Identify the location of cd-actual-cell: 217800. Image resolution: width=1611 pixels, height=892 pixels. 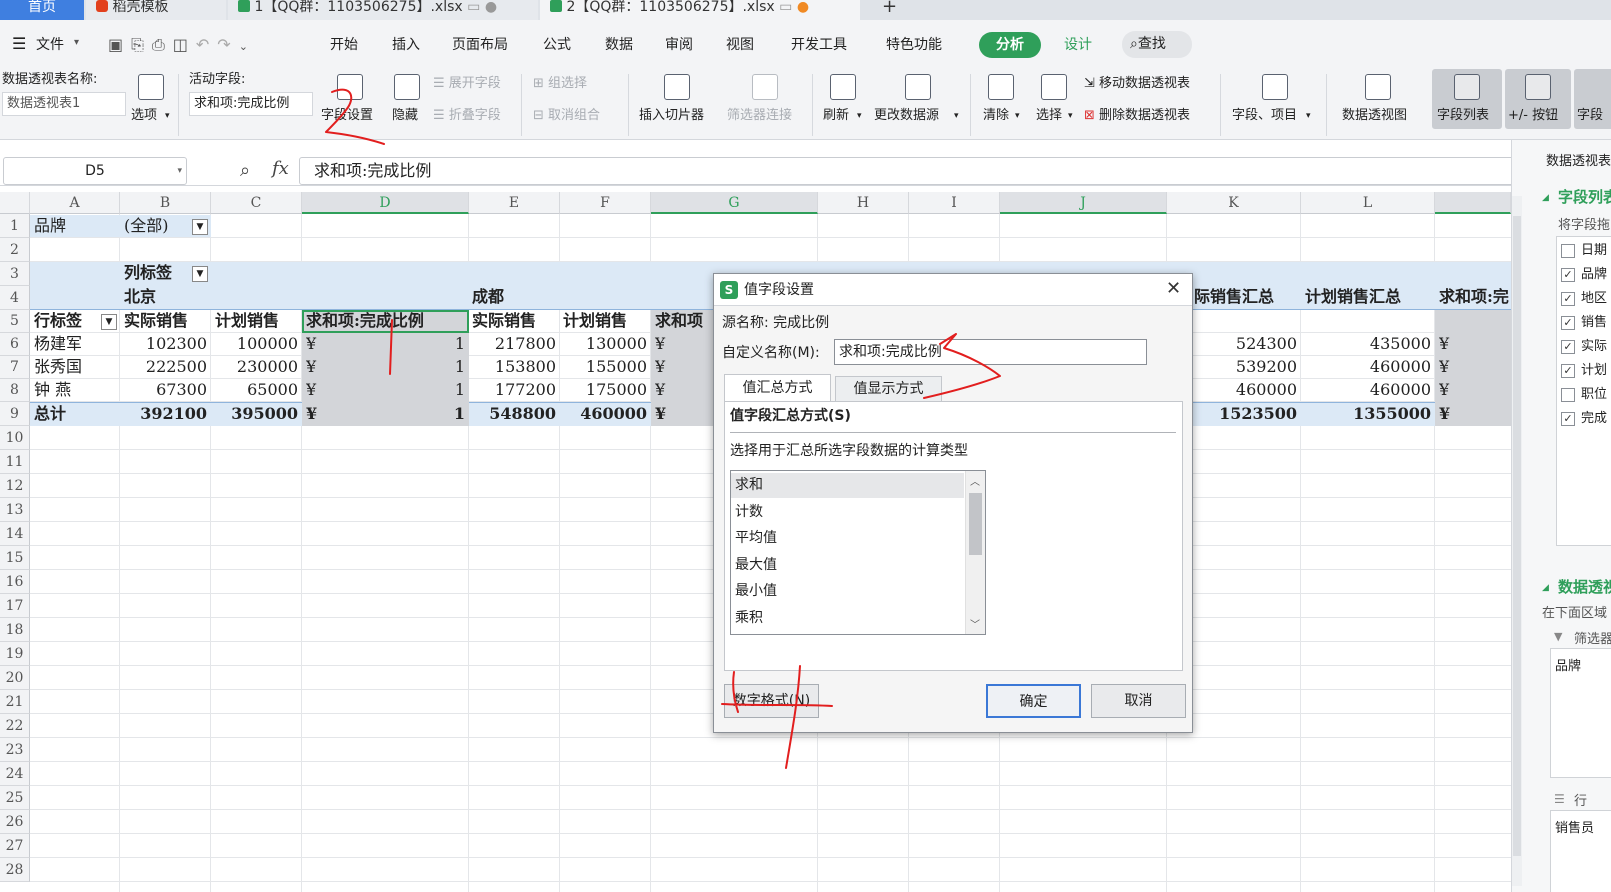
(512, 344).